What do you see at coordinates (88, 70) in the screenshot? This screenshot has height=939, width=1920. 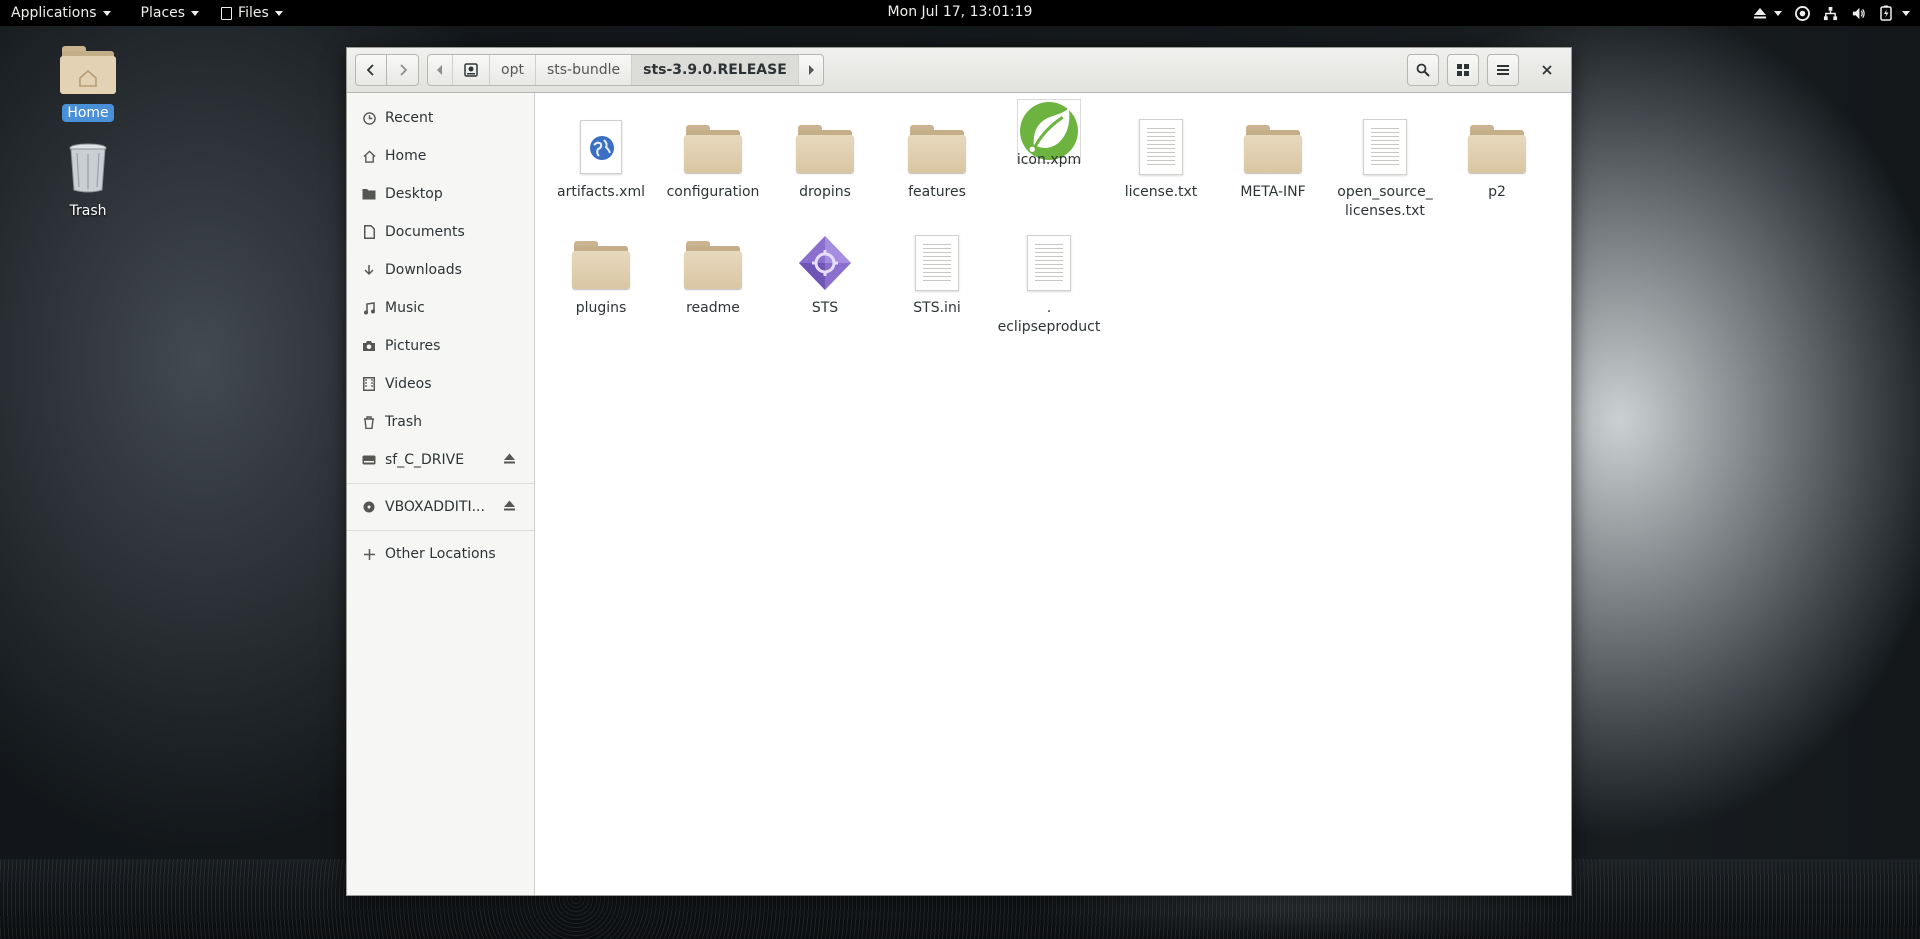 I see `home-folder-icon` at bounding box center [88, 70].